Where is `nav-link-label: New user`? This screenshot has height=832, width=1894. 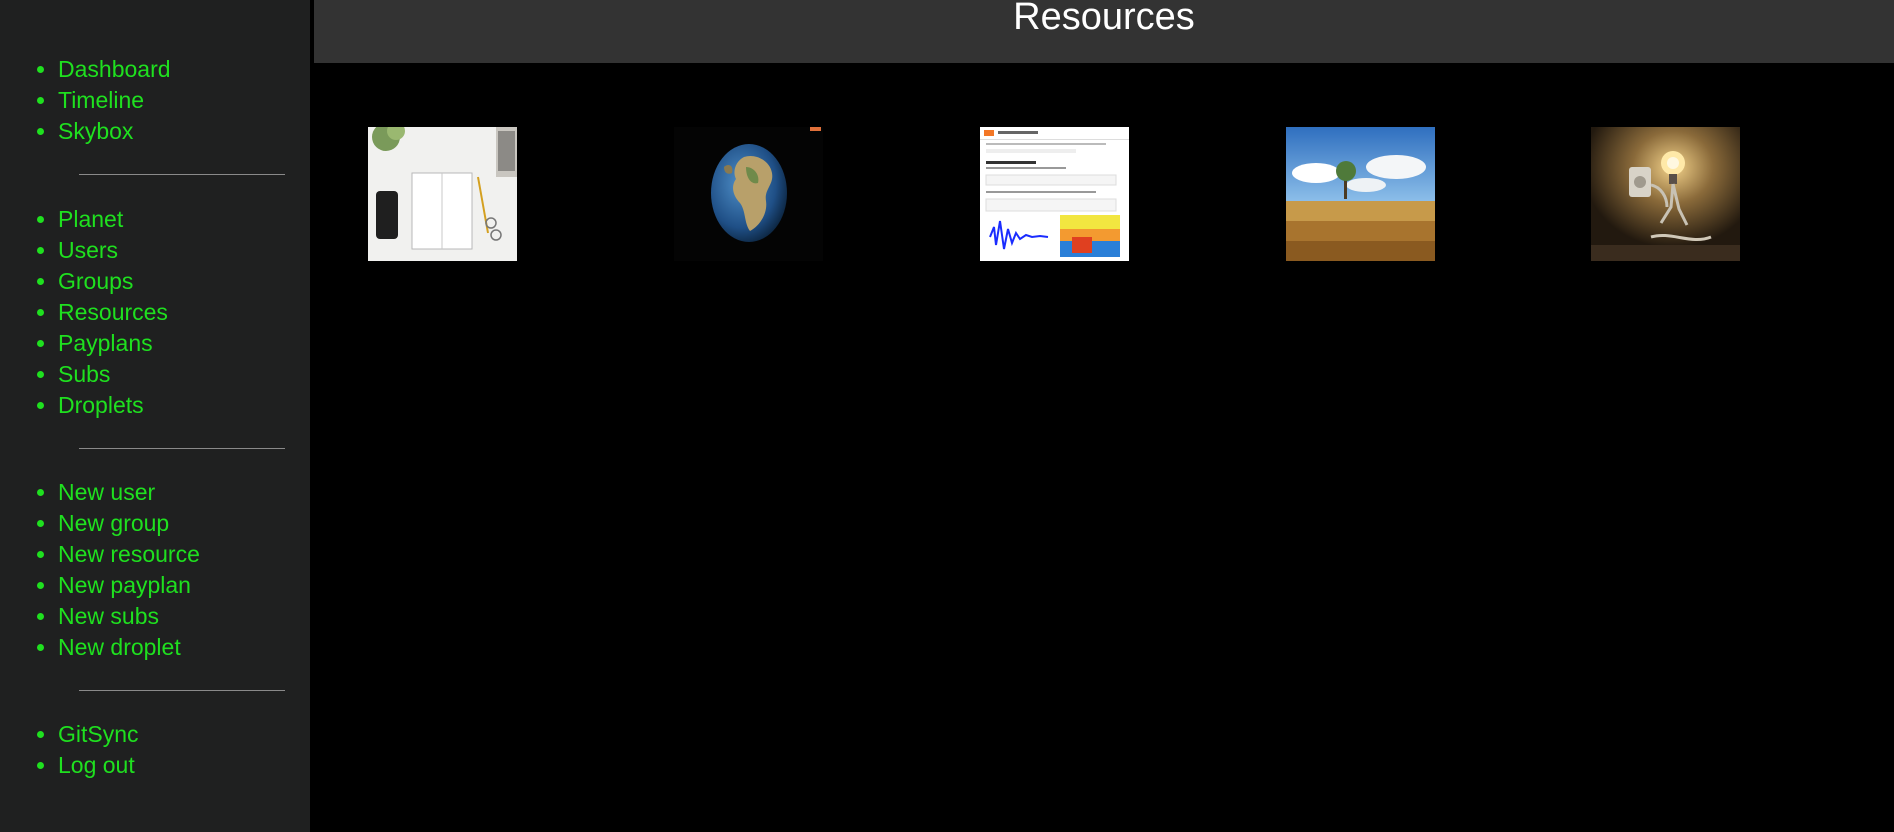 nav-link-label: New user is located at coordinates (106, 492).